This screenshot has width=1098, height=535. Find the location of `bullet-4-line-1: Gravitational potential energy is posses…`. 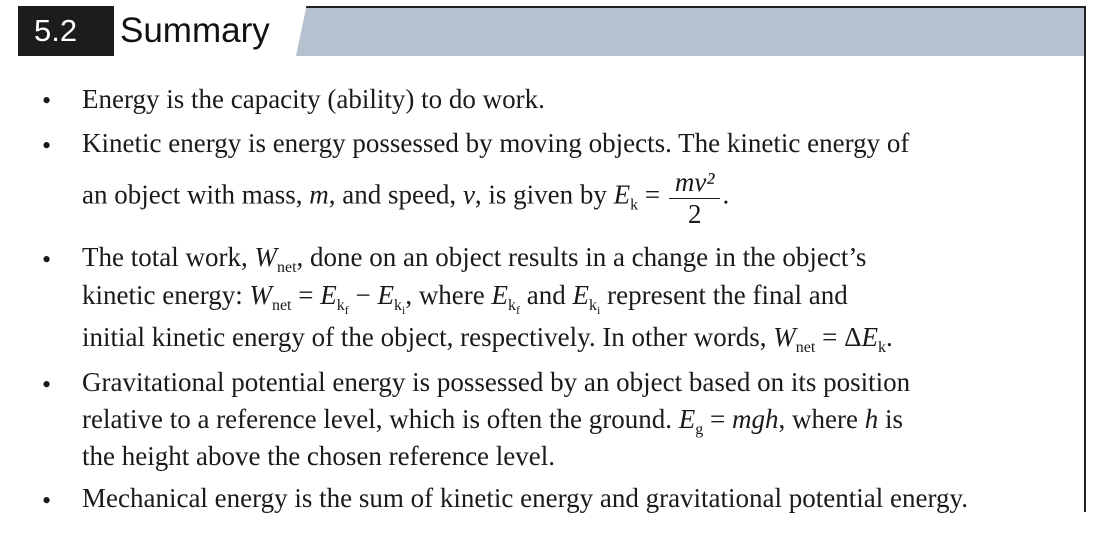

bullet-4-line-1: Gravitational potential energy is posses… is located at coordinates (496, 382).